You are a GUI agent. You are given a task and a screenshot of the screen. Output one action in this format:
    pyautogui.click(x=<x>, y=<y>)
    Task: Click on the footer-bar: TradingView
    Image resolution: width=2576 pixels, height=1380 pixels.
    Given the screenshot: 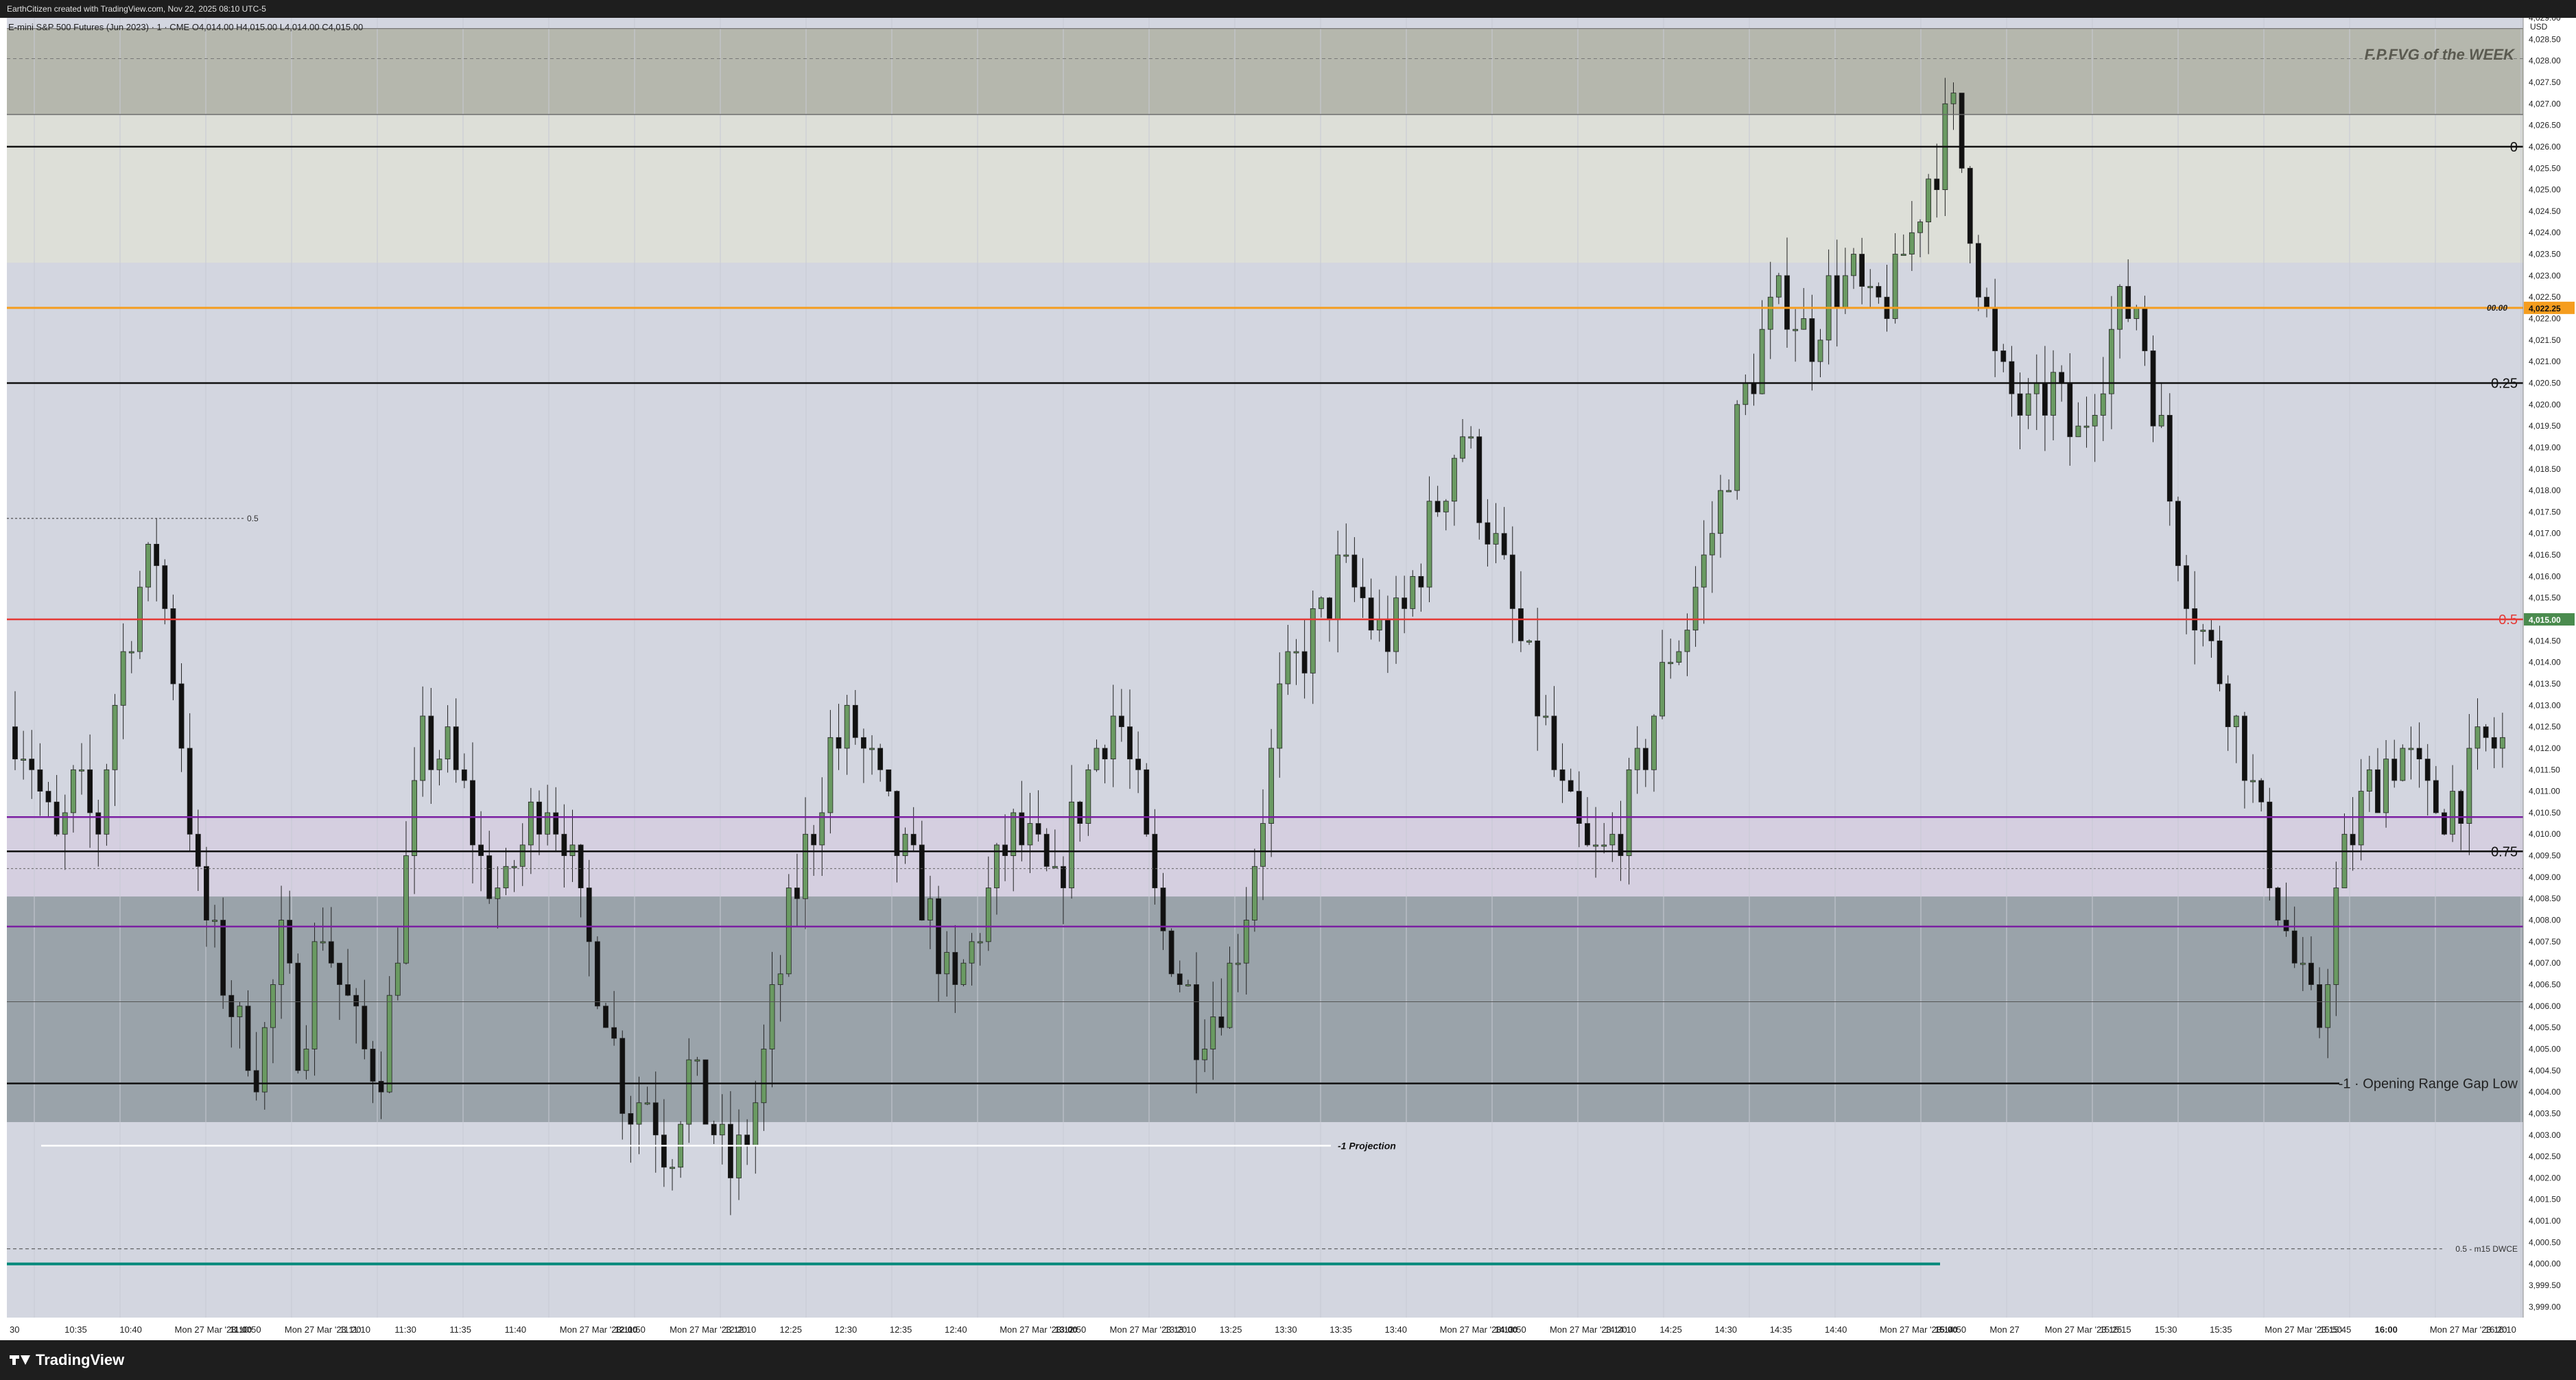 What is the action you would take?
    pyautogui.click(x=1288, y=1360)
    